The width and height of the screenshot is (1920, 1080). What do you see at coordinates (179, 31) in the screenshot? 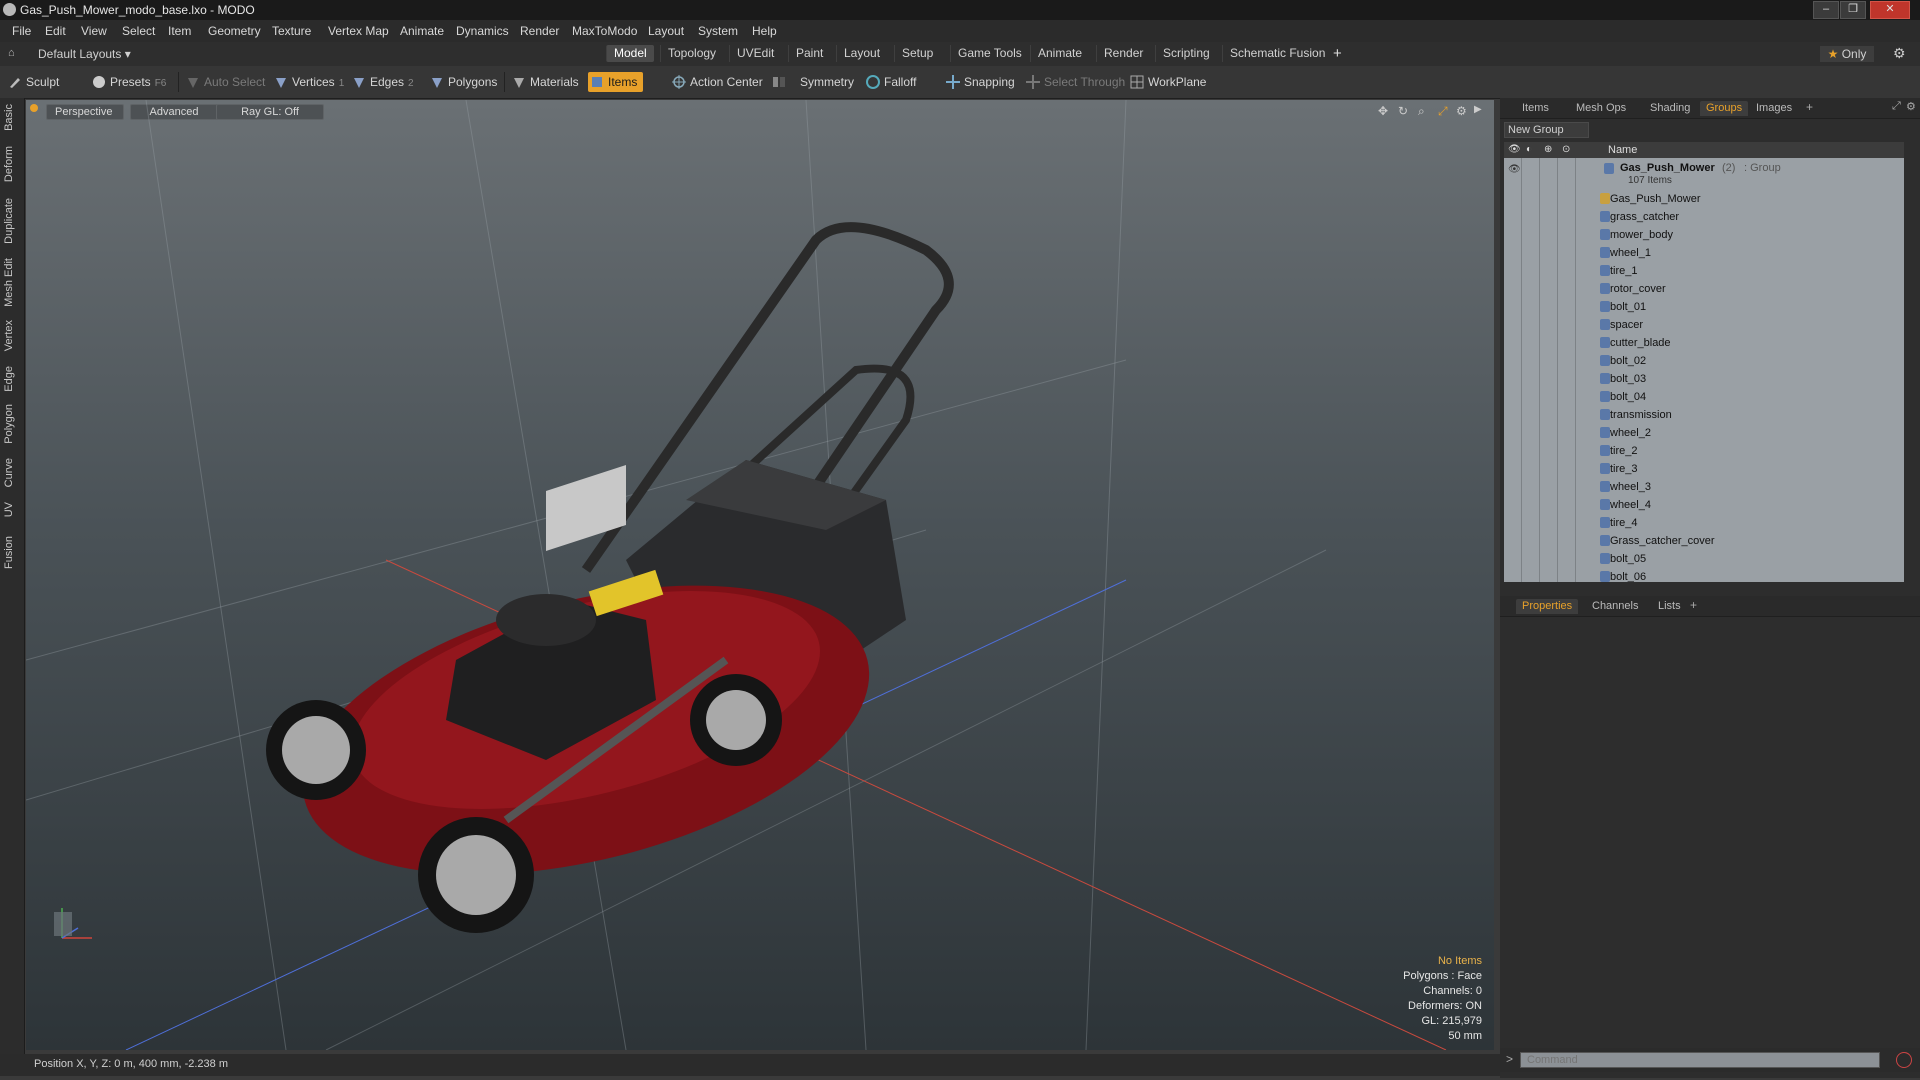
I see `menu-item: Item` at bounding box center [179, 31].